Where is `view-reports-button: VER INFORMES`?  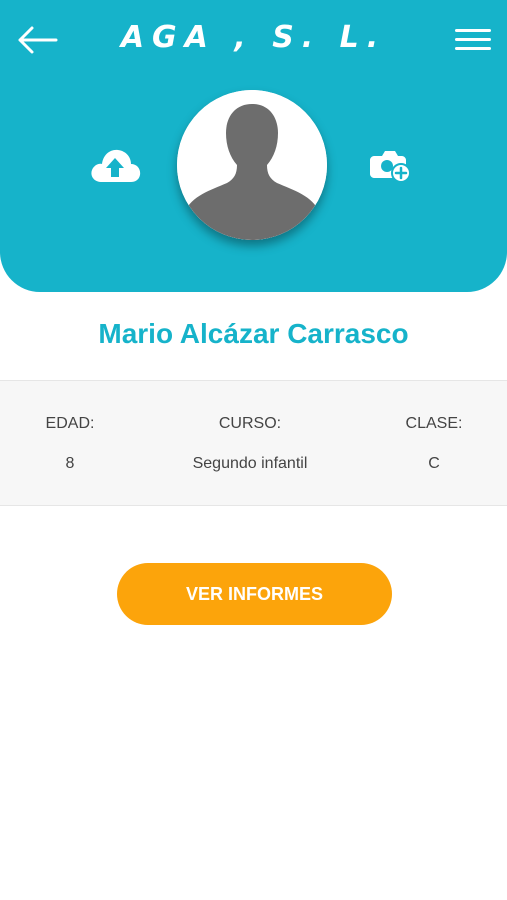 view-reports-button: VER INFORMES is located at coordinates (254, 594).